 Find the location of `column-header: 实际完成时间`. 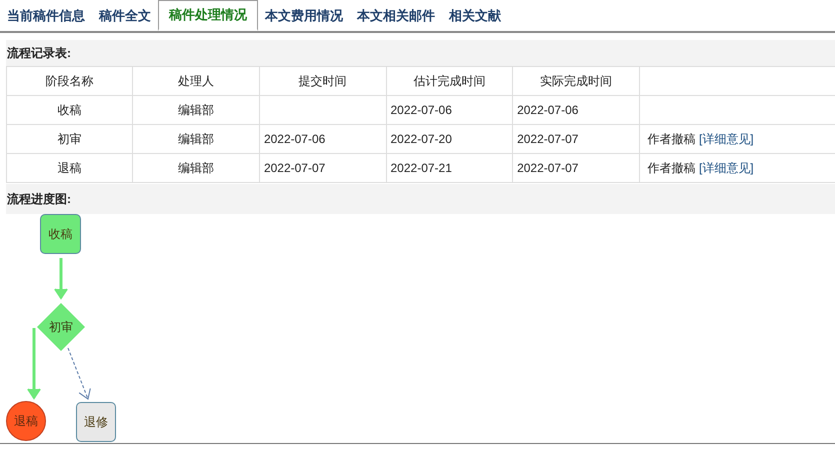

column-header: 实际完成时间 is located at coordinates (576, 81).